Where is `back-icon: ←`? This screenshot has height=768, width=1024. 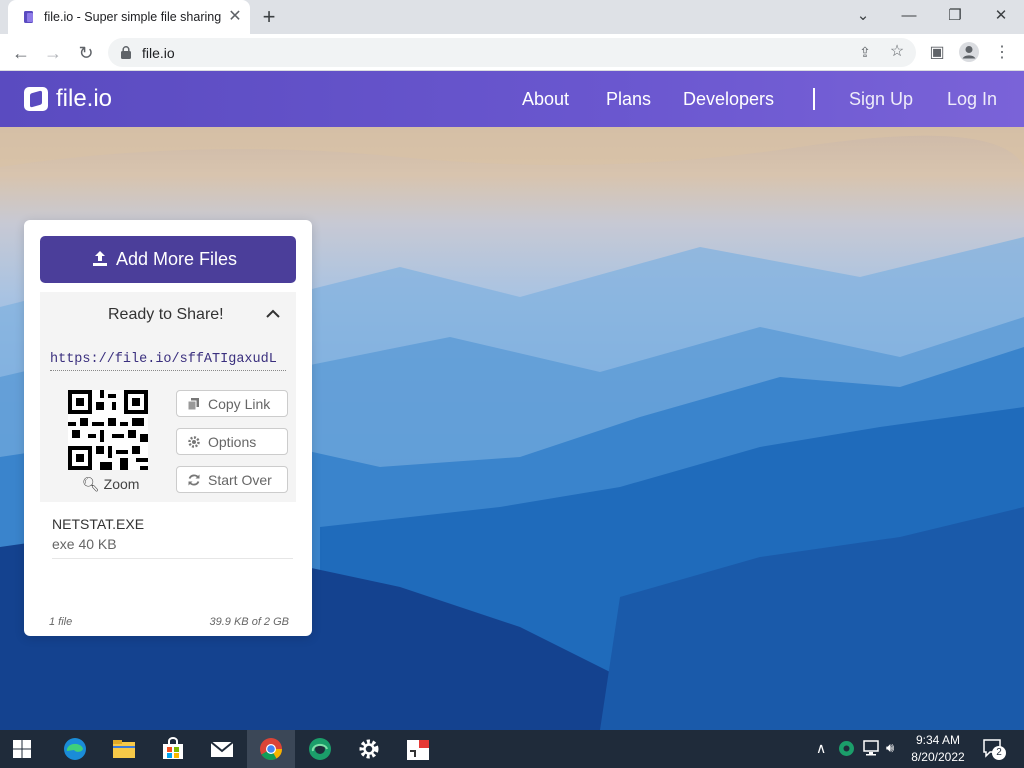 back-icon: ← is located at coordinates (21, 53).